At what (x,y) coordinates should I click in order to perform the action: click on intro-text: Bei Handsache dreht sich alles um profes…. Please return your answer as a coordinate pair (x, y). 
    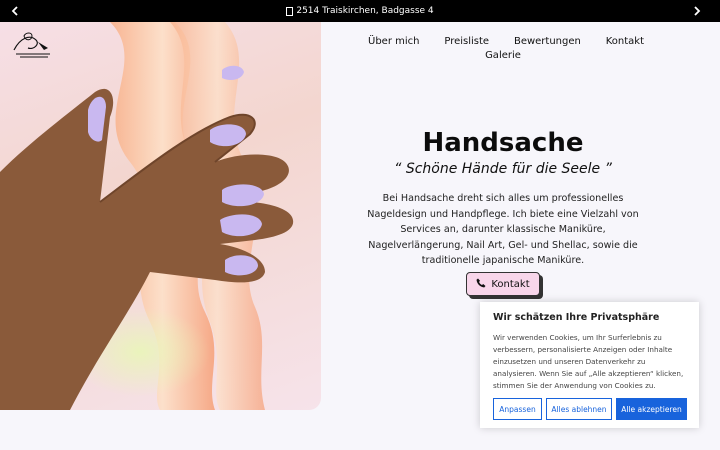
    Looking at the image, I should click on (503, 229).